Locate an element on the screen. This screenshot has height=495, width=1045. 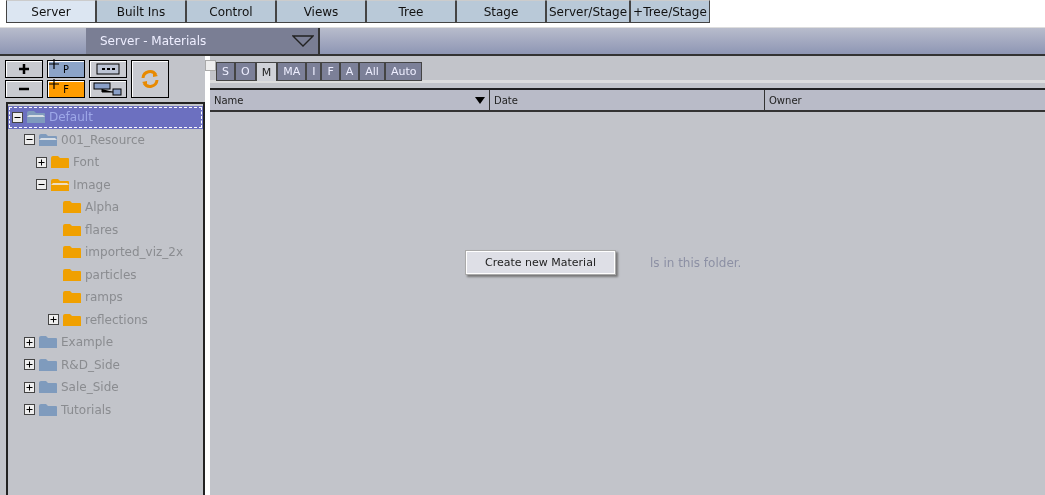
tree-item: ramps is located at coordinates (104, 297).